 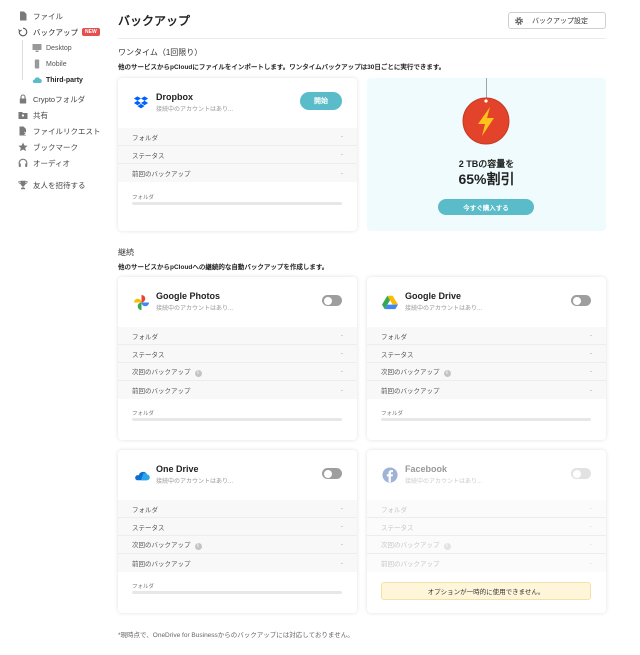 I want to click on lock-icon, so click(x=23, y=99).